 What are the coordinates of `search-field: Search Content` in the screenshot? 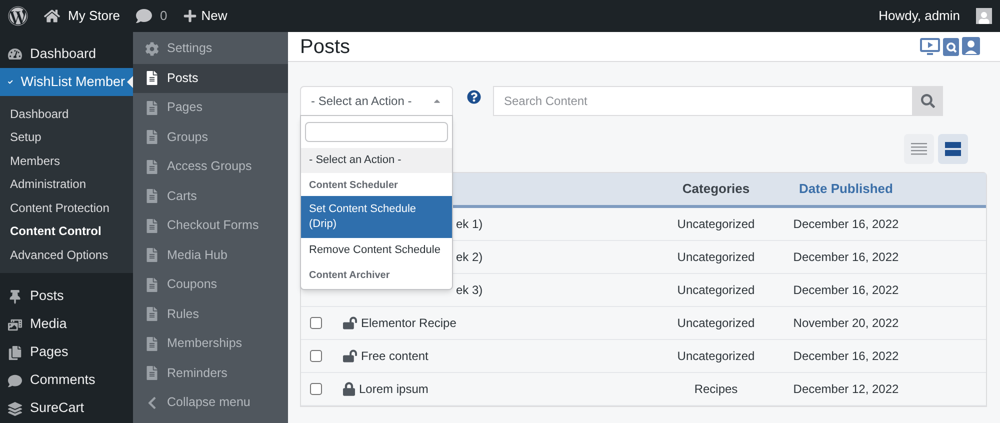 It's located at (703, 101).